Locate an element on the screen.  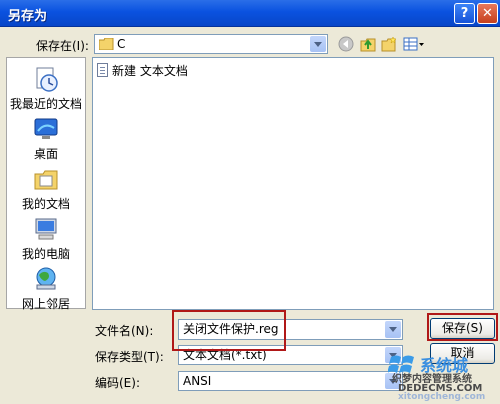
recent-documents-icon is located at coordinates (47, 79).